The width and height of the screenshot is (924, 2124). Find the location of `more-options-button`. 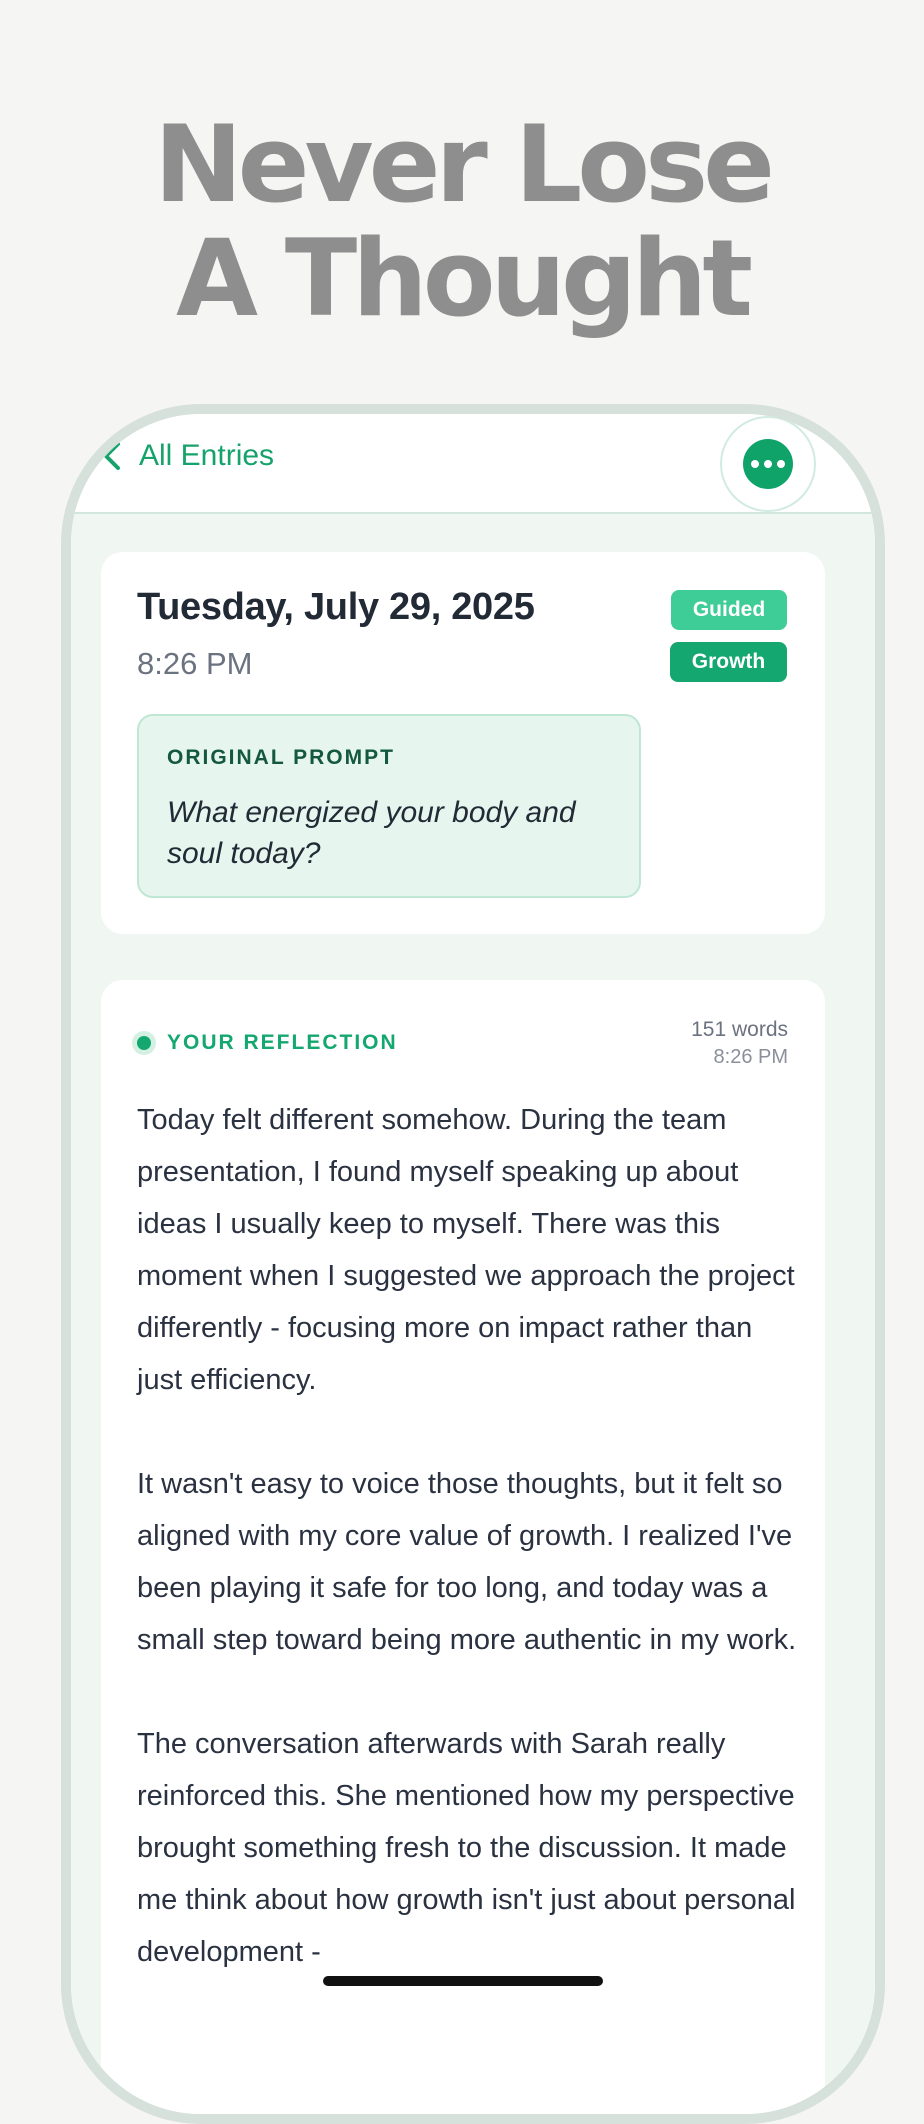

more-options-button is located at coordinates (768, 464).